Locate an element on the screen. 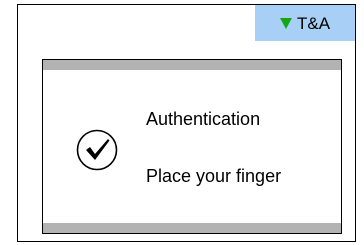  triangle-down-icon is located at coordinates (285, 23).